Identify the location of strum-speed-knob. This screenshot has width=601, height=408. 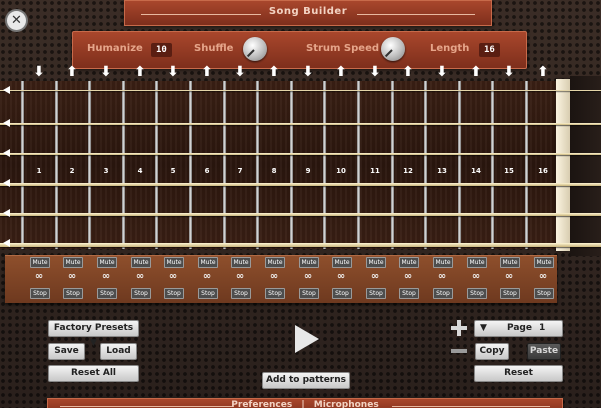
(393, 49).